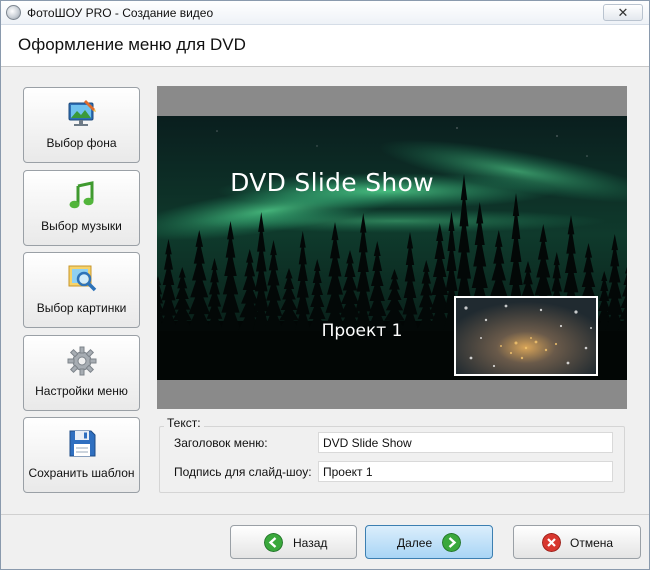 This screenshot has height=570, width=650. Describe the element at coordinates (81, 473) in the screenshot. I see `save-template-label: Сохранить шаблон` at that location.